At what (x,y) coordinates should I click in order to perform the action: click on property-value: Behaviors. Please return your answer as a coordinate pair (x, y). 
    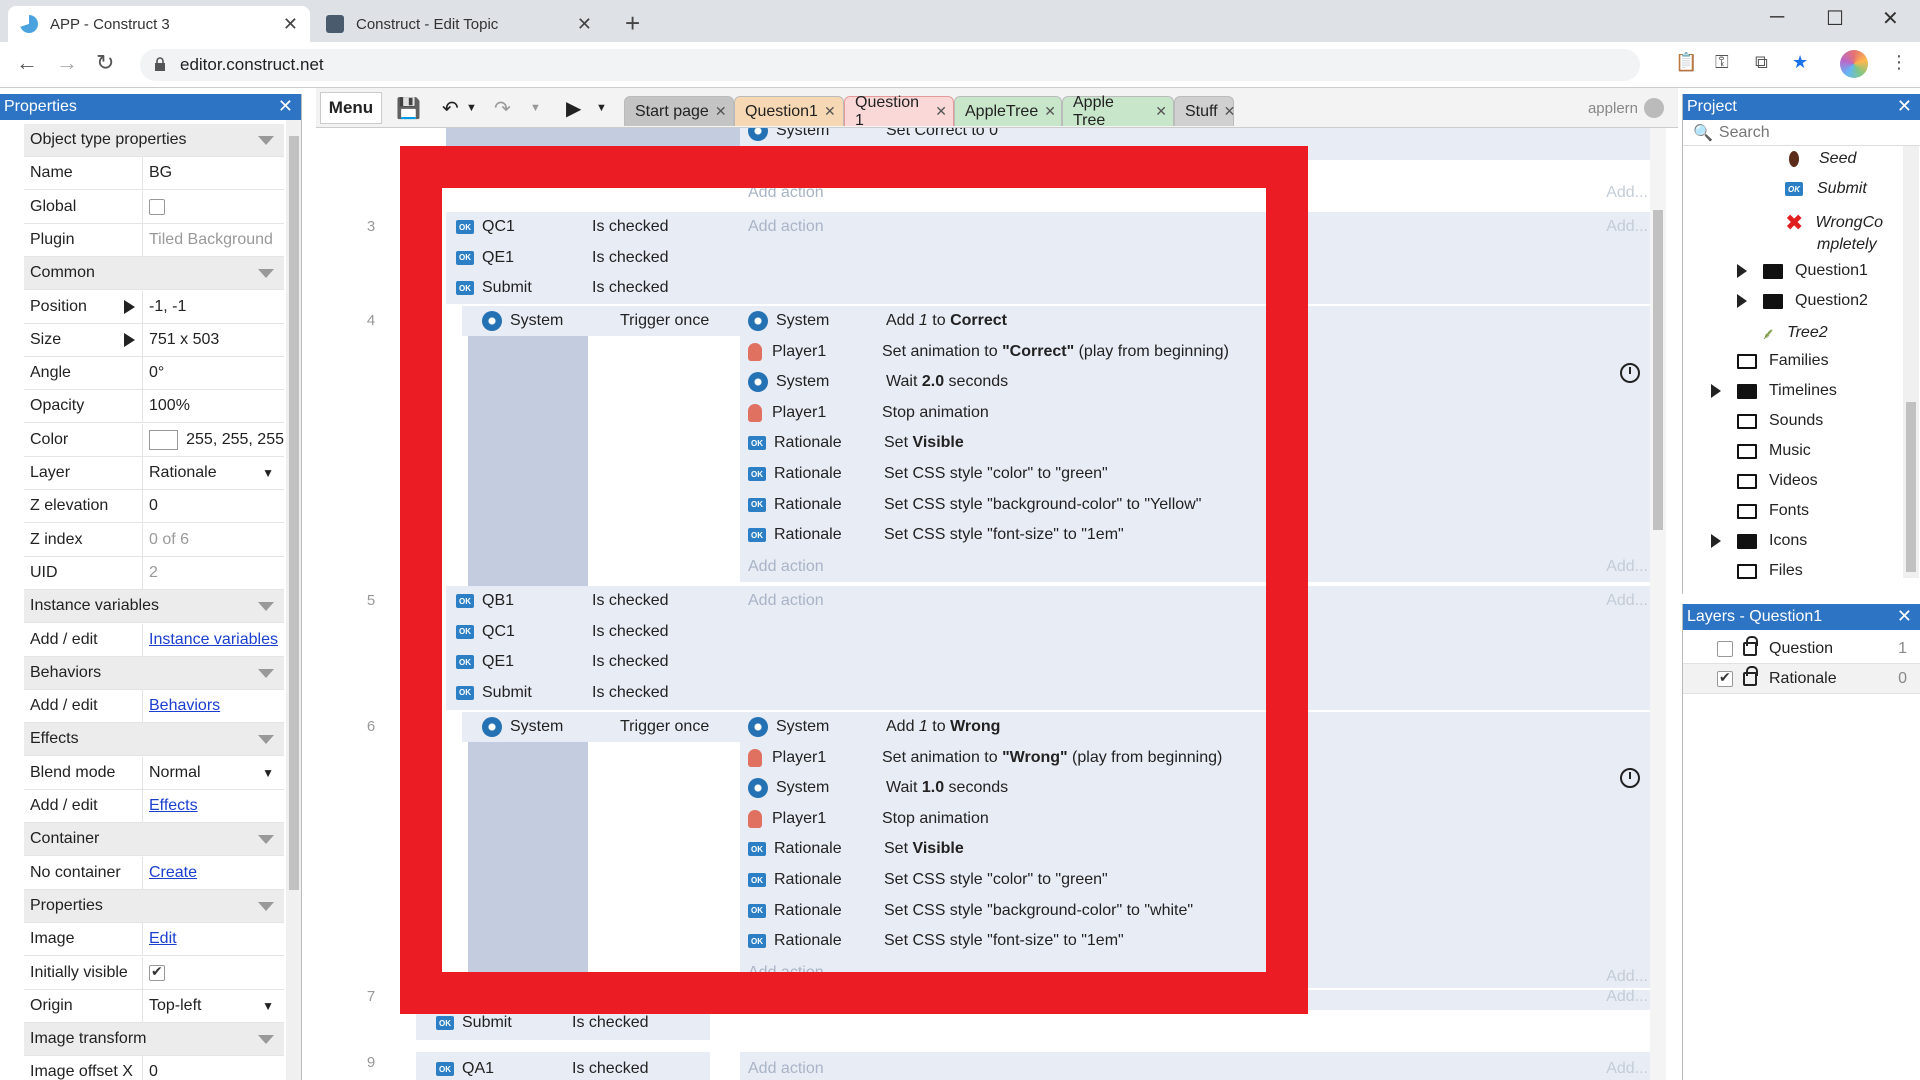
    Looking at the image, I should click on (213, 706).